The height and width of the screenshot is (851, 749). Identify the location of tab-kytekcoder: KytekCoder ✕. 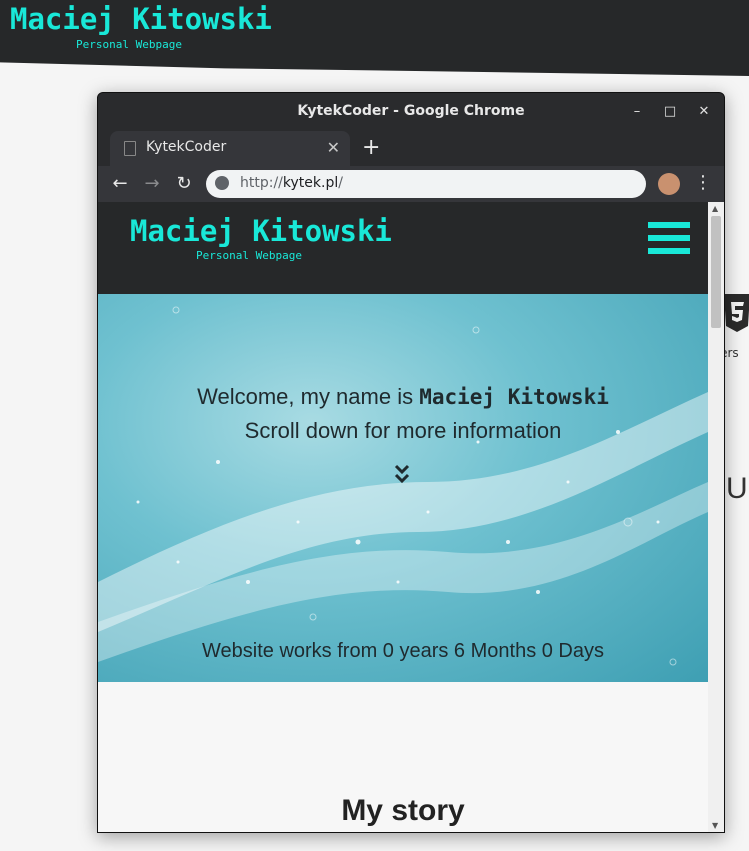
(230, 148).